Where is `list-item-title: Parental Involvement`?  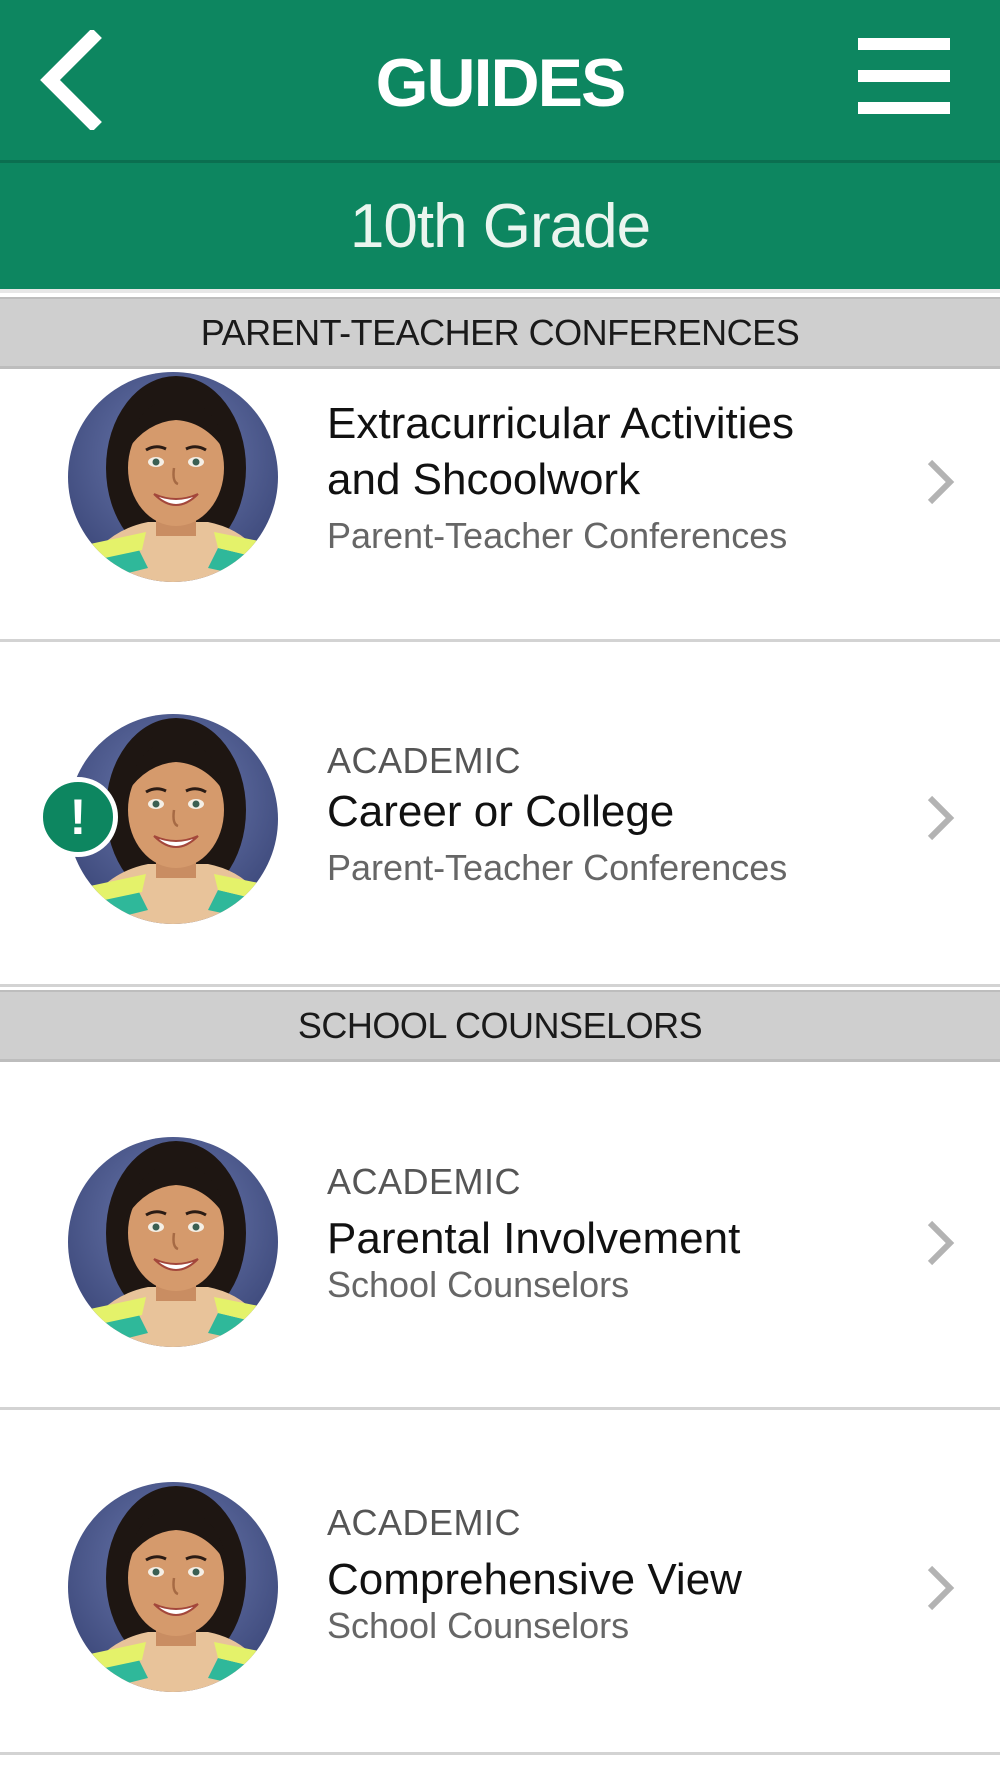
list-item-title: Parental Involvement is located at coordinates (534, 1238).